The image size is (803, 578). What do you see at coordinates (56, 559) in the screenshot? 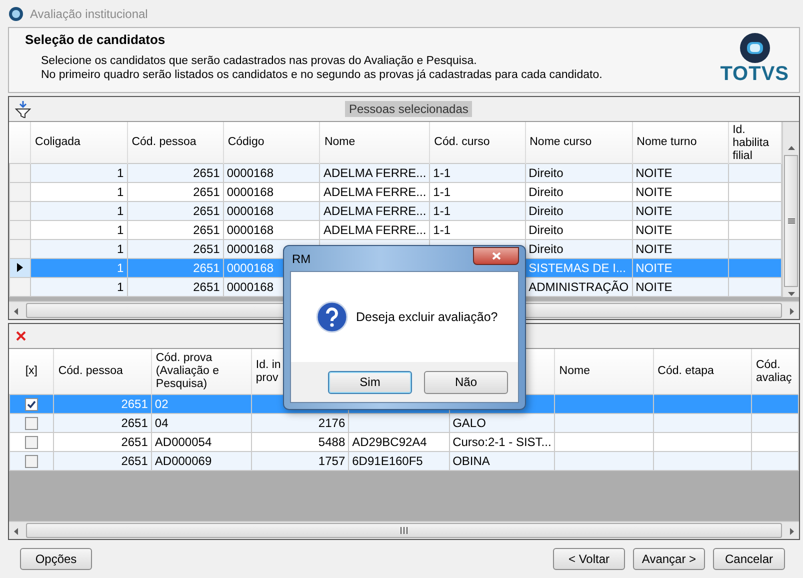
I see `options-button: Opções` at bounding box center [56, 559].